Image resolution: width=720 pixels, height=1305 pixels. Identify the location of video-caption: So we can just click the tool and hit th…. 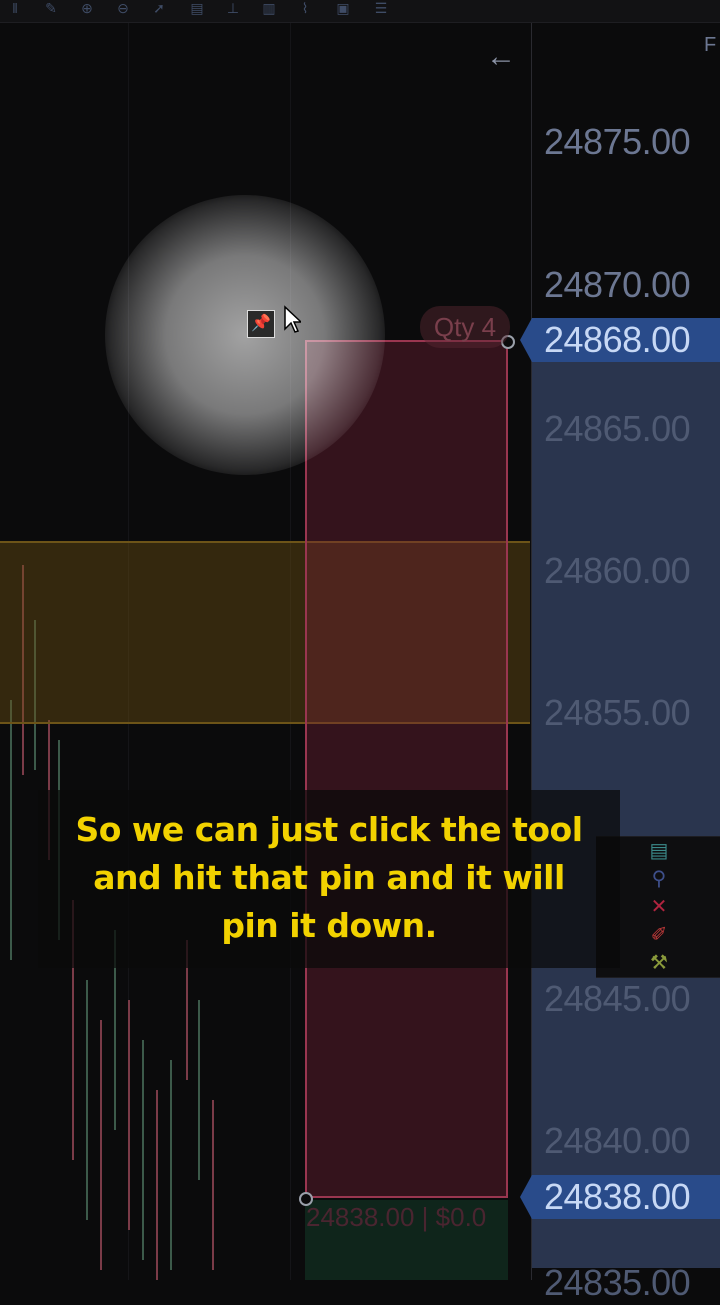
(329, 878).